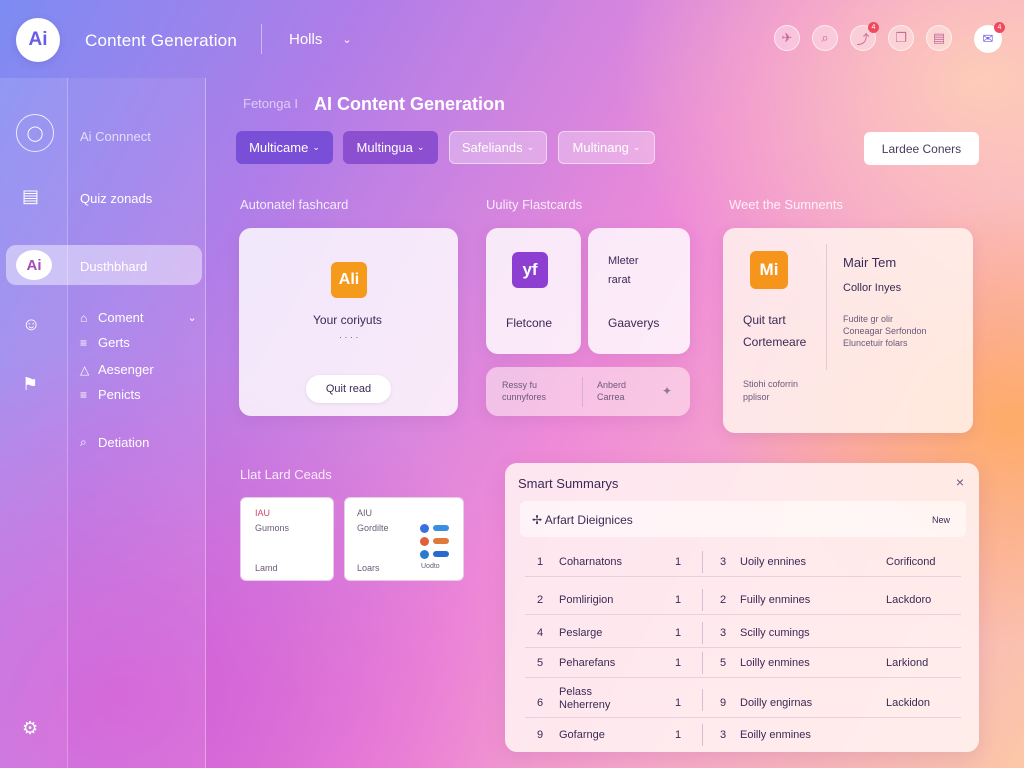 This screenshot has width=1024, height=768. I want to click on new-badge: New, so click(940, 520).